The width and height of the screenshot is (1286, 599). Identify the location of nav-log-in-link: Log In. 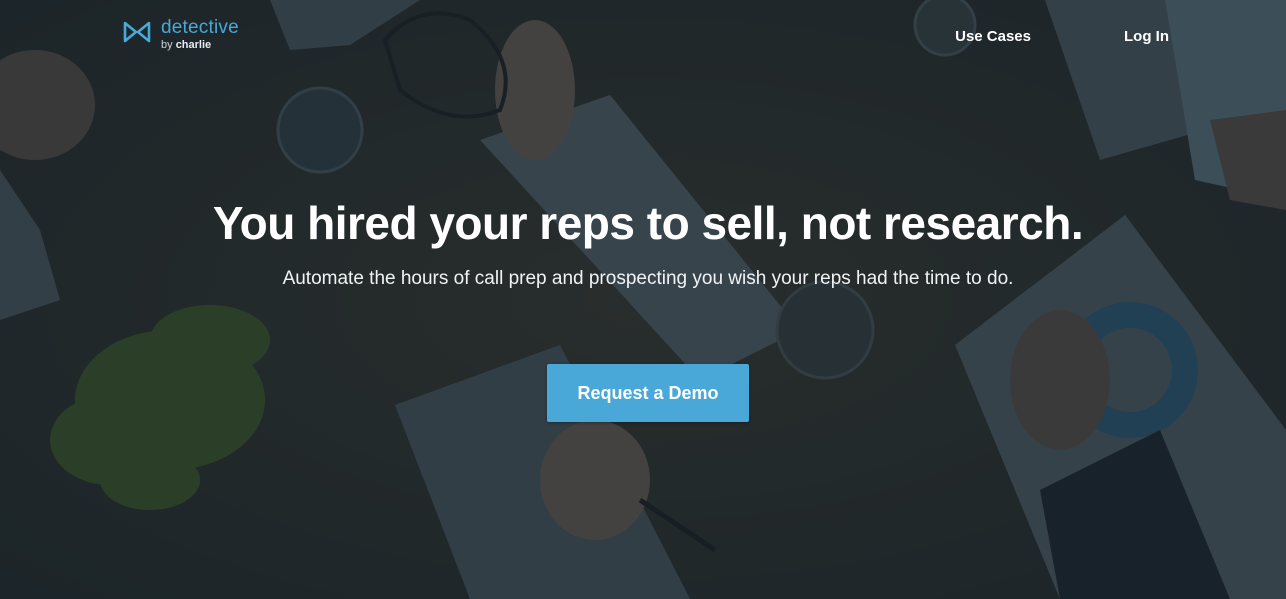
(1146, 36).